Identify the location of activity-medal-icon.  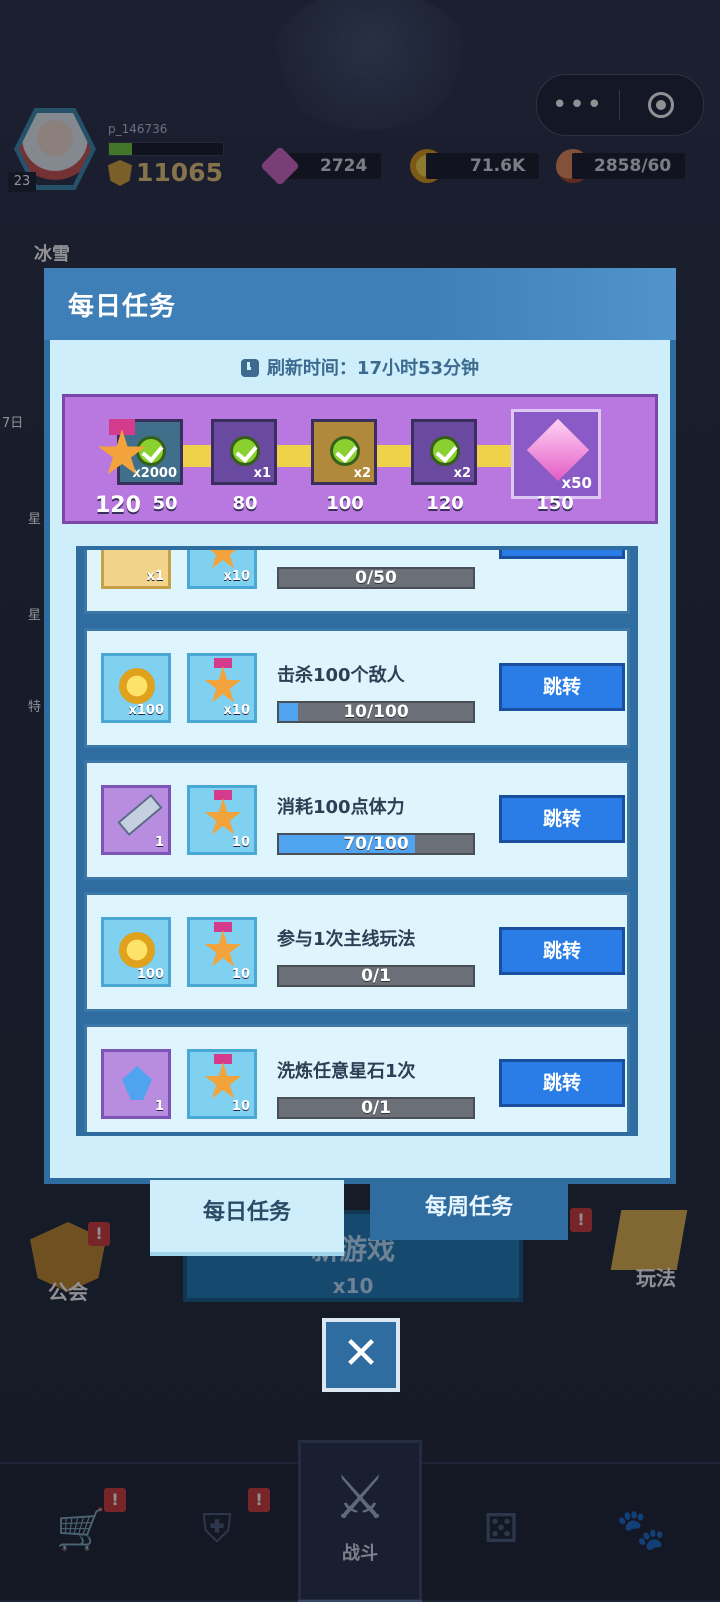
(122, 449).